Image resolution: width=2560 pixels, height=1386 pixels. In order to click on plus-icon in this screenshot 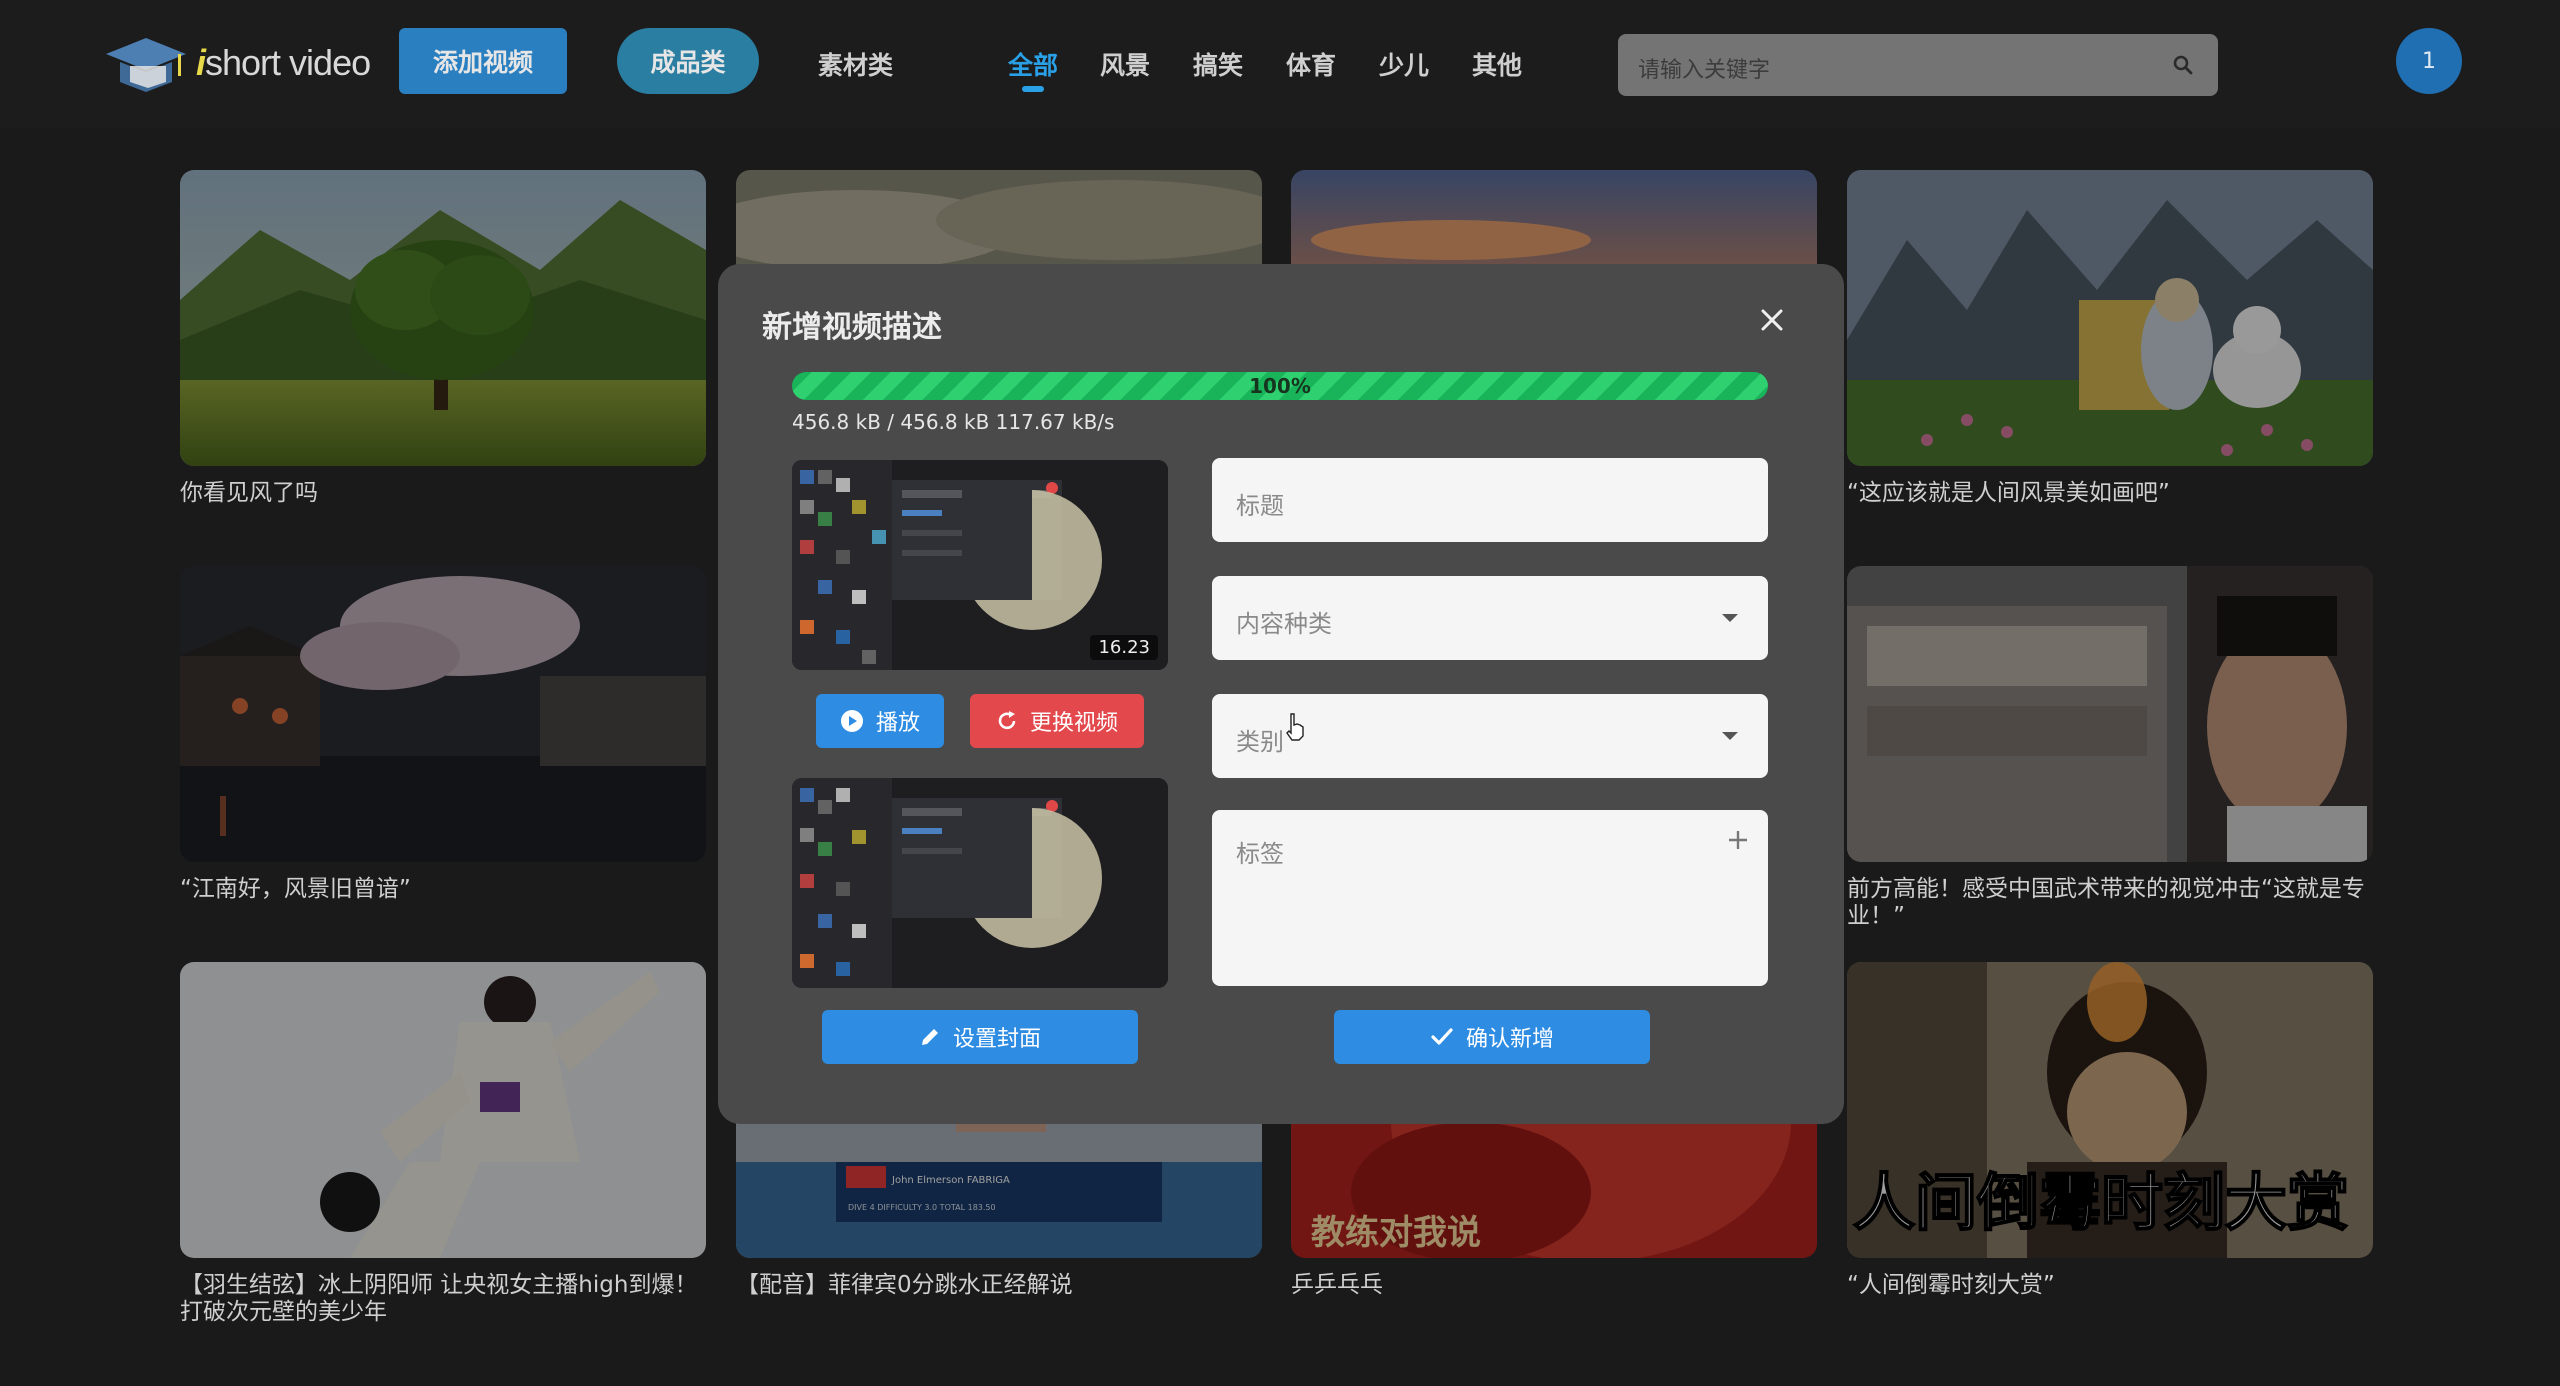, I will do `click(1738, 840)`.